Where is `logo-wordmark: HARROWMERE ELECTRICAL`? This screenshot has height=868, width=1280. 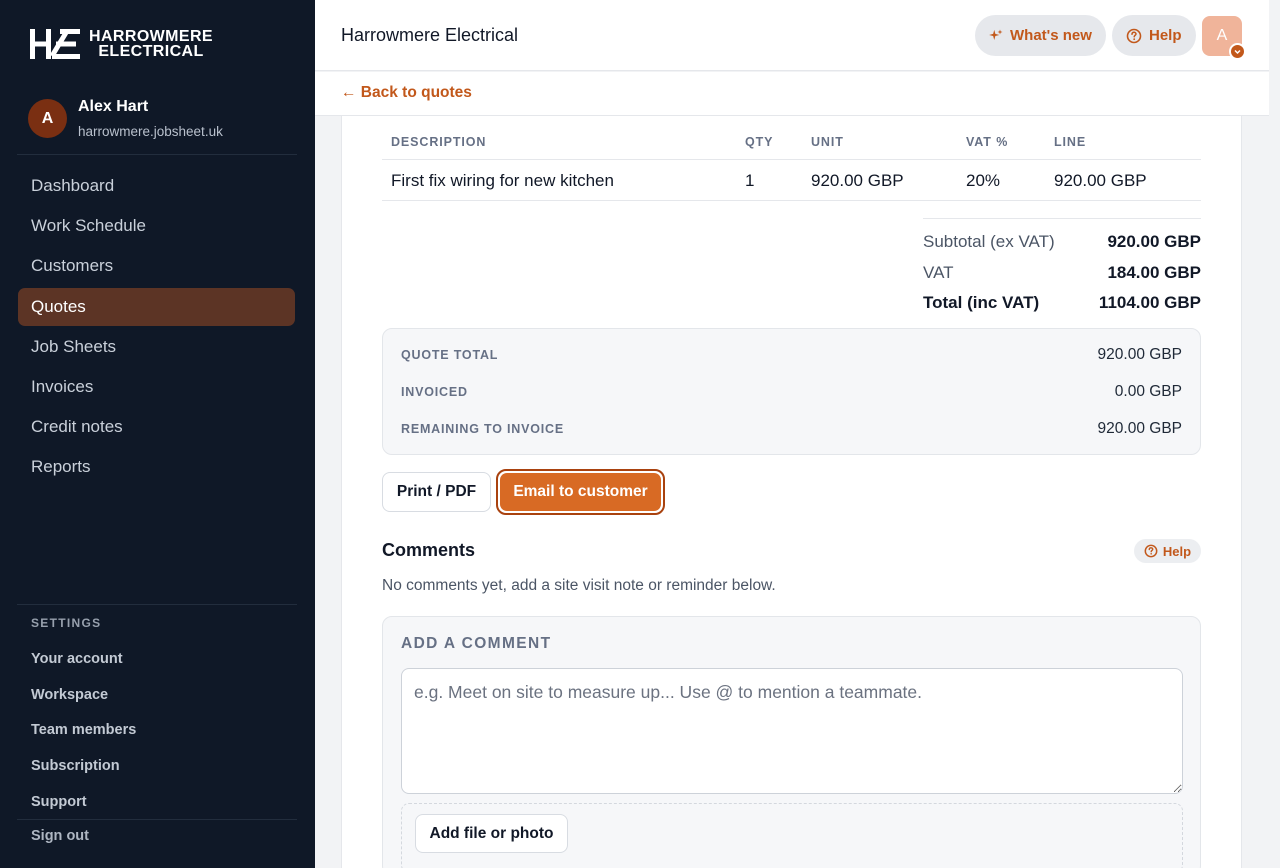
logo-wordmark: HARROWMERE ELECTRICAL is located at coordinates (151, 44).